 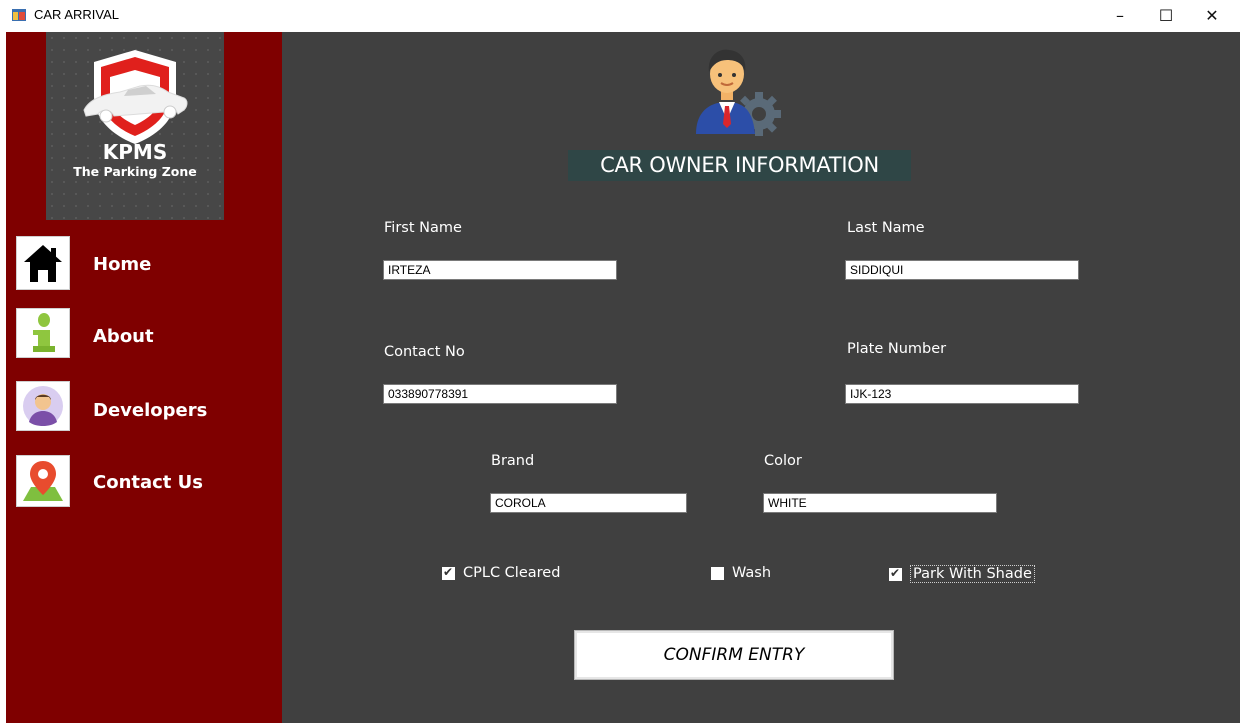 What do you see at coordinates (424, 352) in the screenshot?
I see `contact-no-label: Contact No` at bounding box center [424, 352].